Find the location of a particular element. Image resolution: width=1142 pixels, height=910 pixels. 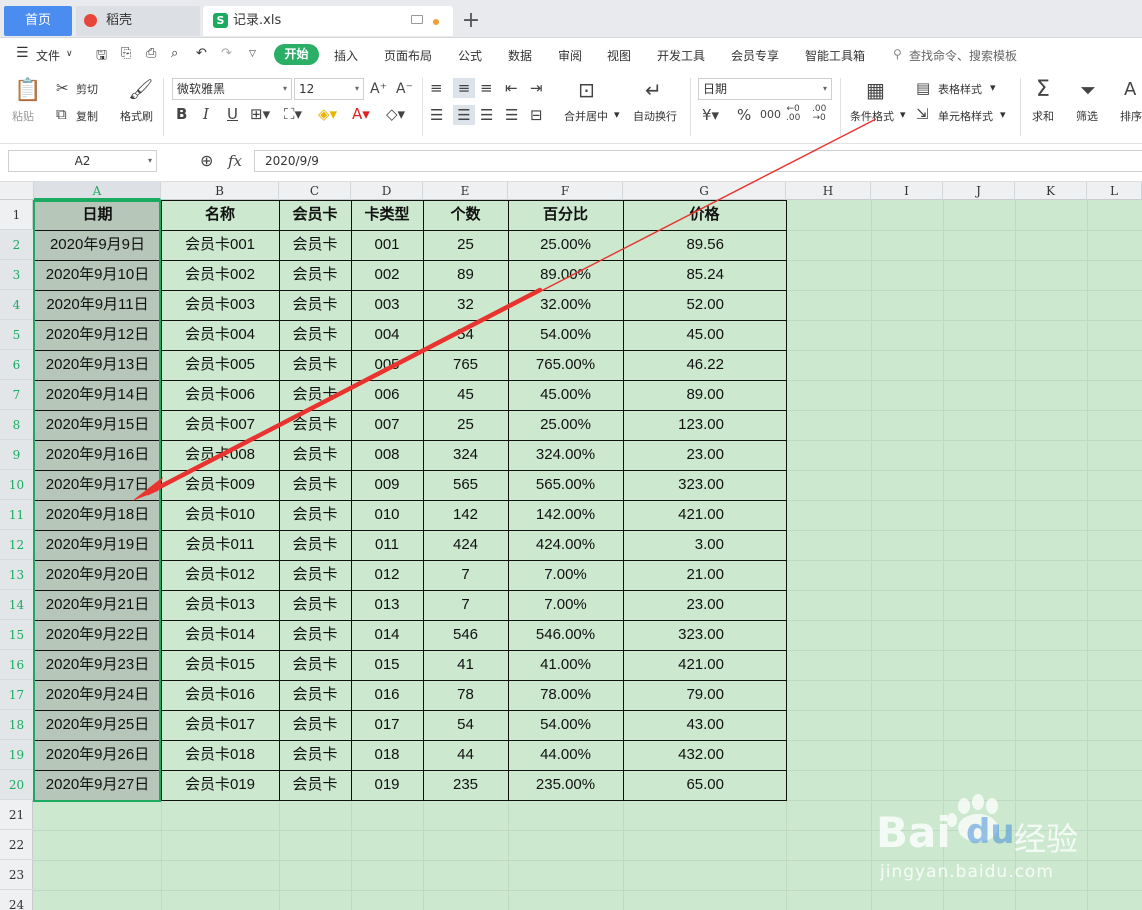

print-icon: ⎙ is located at coordinates (151, 53).